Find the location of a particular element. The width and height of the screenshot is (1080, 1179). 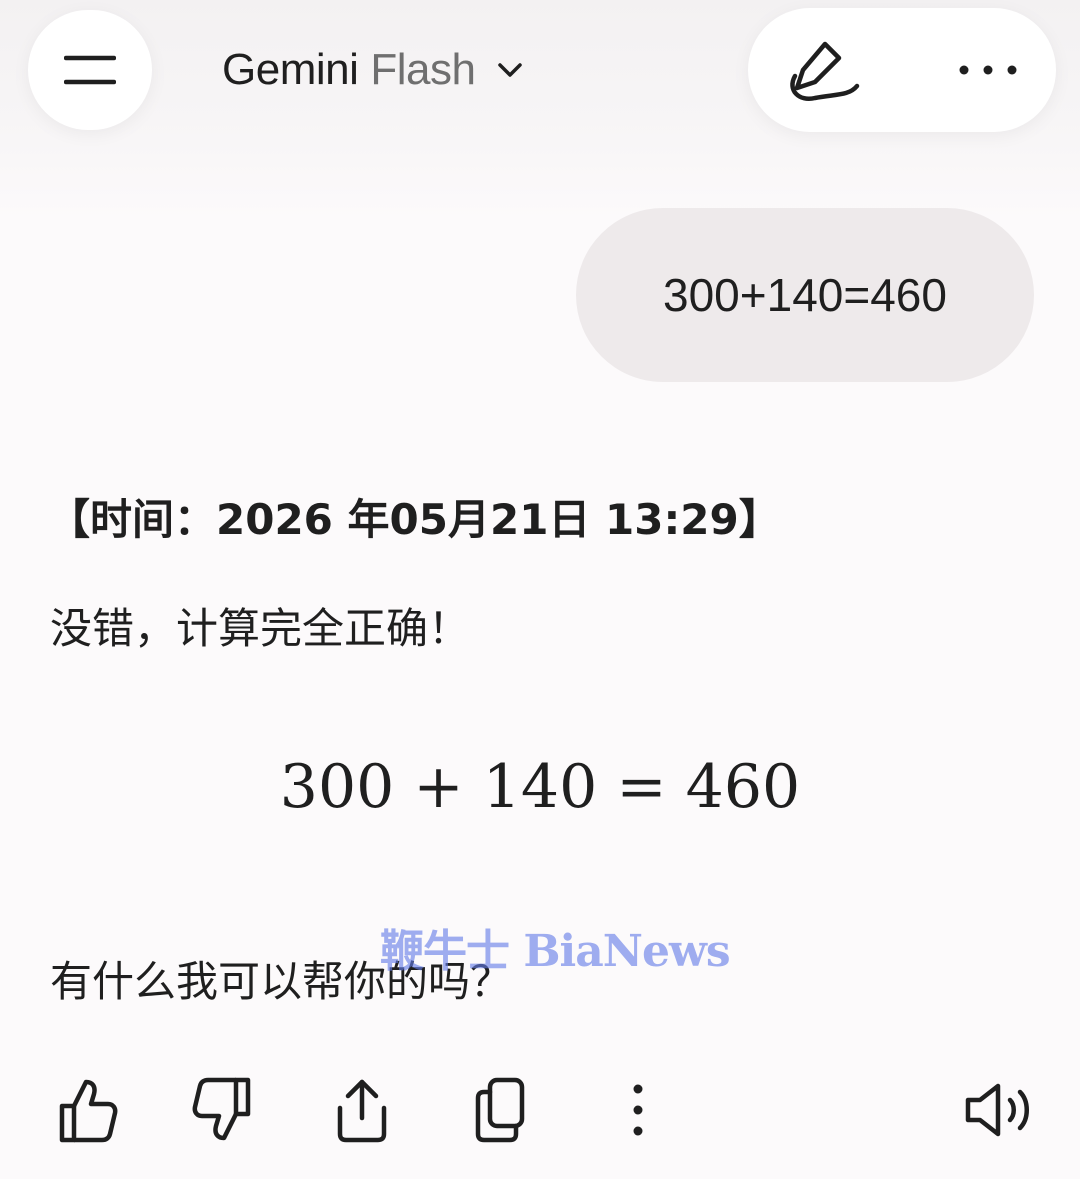

more-horizontal-icon is located at coordinates (988, 70).